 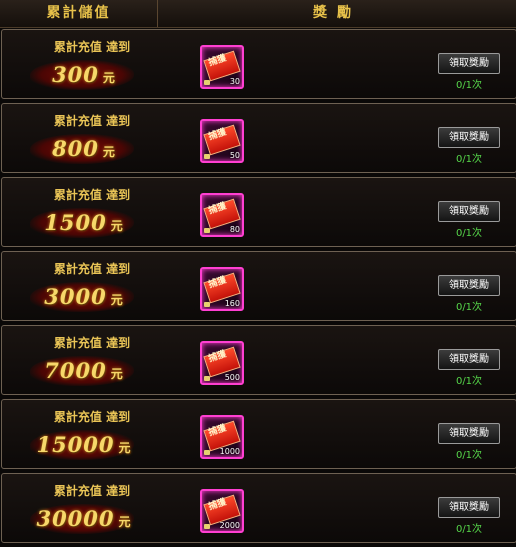 I want to click on item-count: 30, so click(x=234, y=81).